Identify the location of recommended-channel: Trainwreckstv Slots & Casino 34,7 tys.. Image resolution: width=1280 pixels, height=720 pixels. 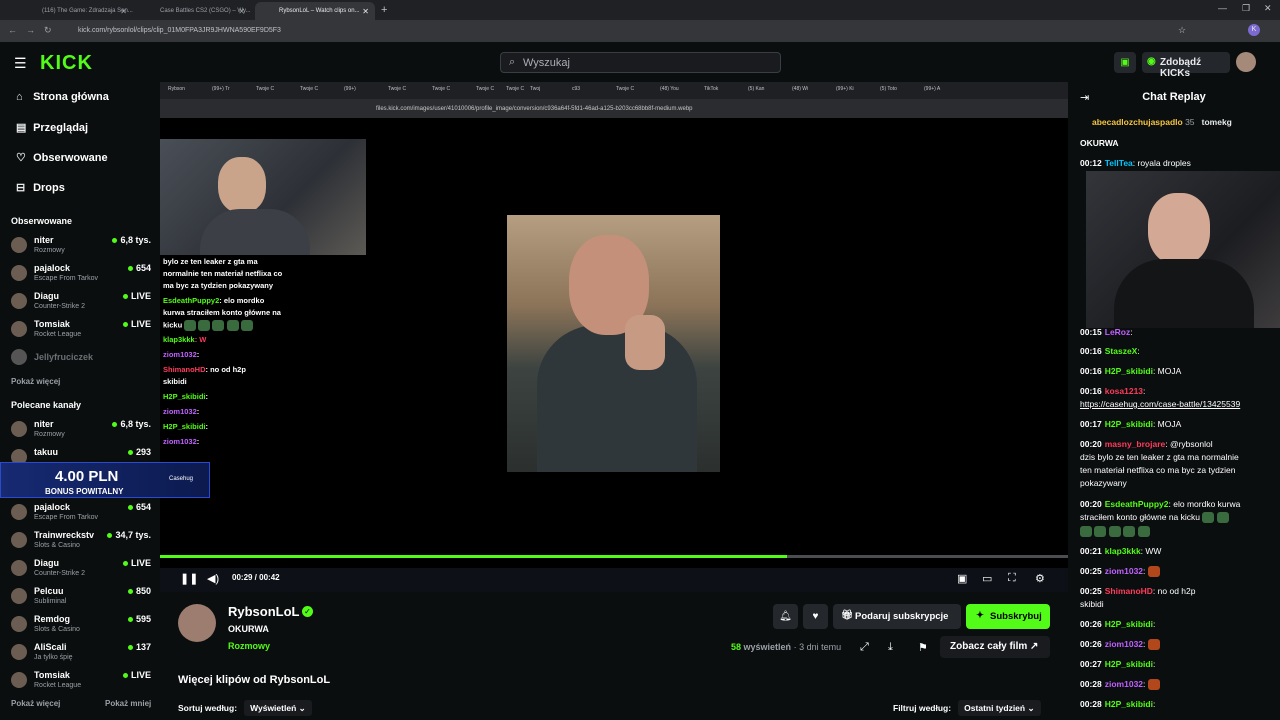
(81, 541).